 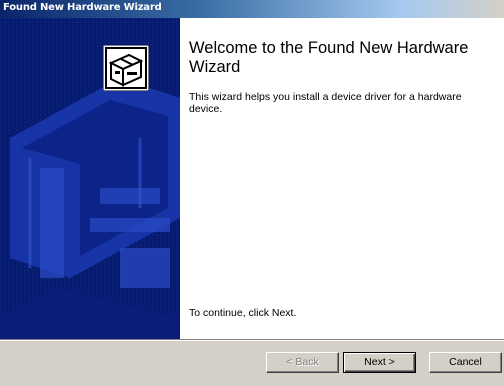 I want to click on next-button: Next >, so click(x=379, y=362).